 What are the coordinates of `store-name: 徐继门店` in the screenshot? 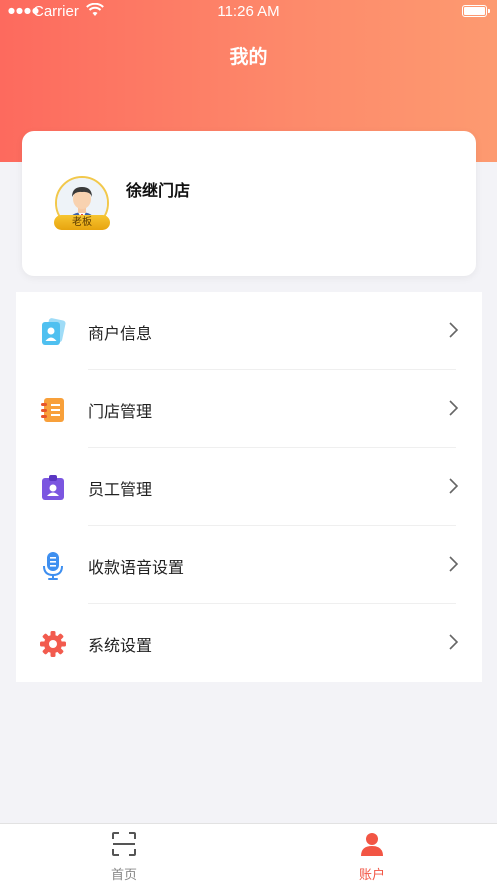 It's located at (158, 190).